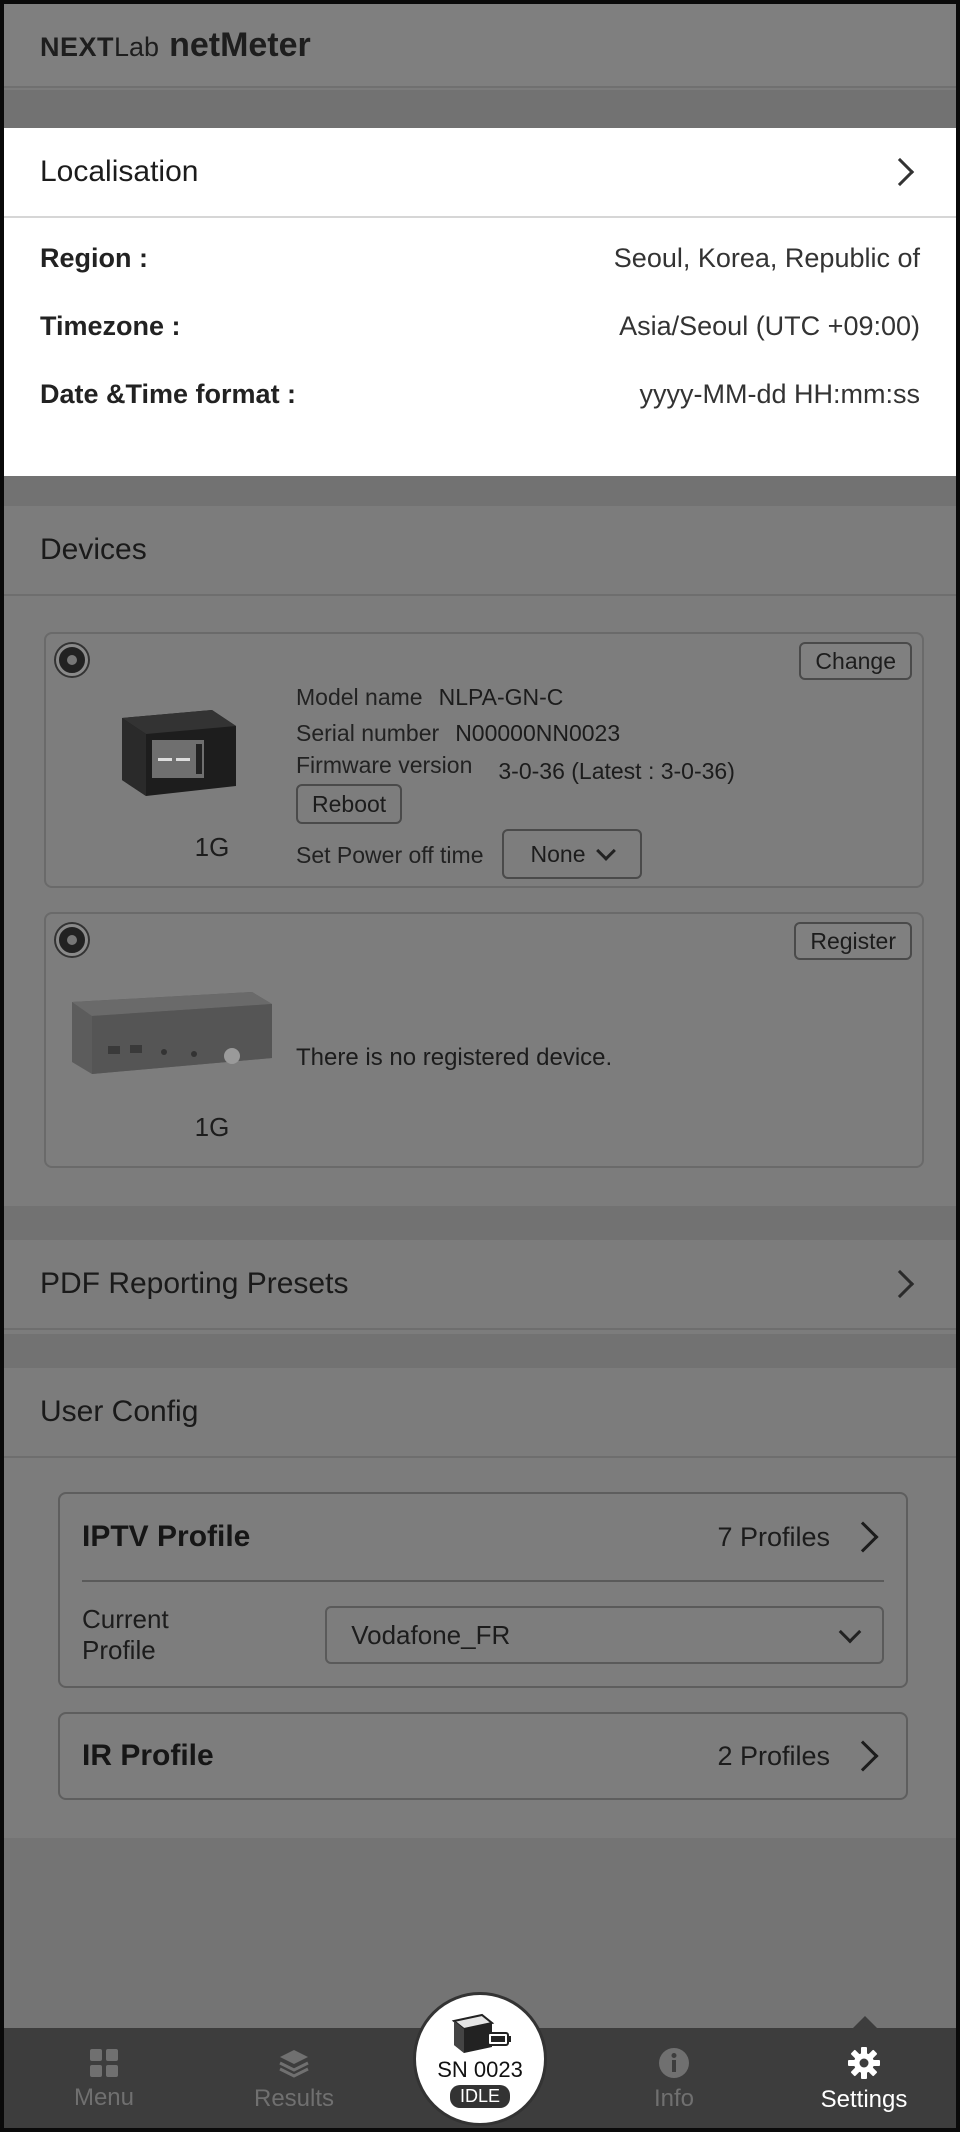  What do you see at coordinates (480, 551) in the screenshot?
I see `devices-header: Devices` at bounding box center [480, 551].